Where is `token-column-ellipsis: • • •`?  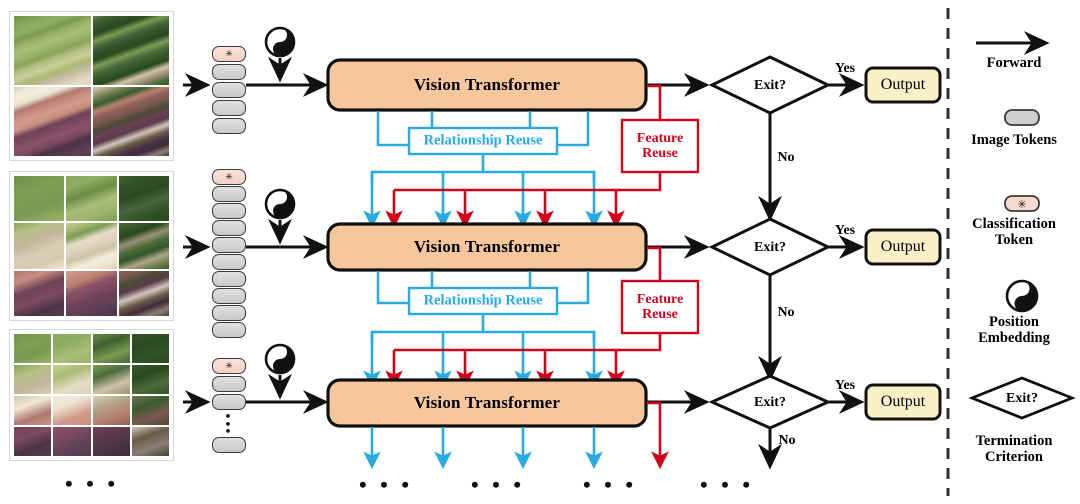 token-column-ellipsis: • • • is located at coordinates (228, 424).